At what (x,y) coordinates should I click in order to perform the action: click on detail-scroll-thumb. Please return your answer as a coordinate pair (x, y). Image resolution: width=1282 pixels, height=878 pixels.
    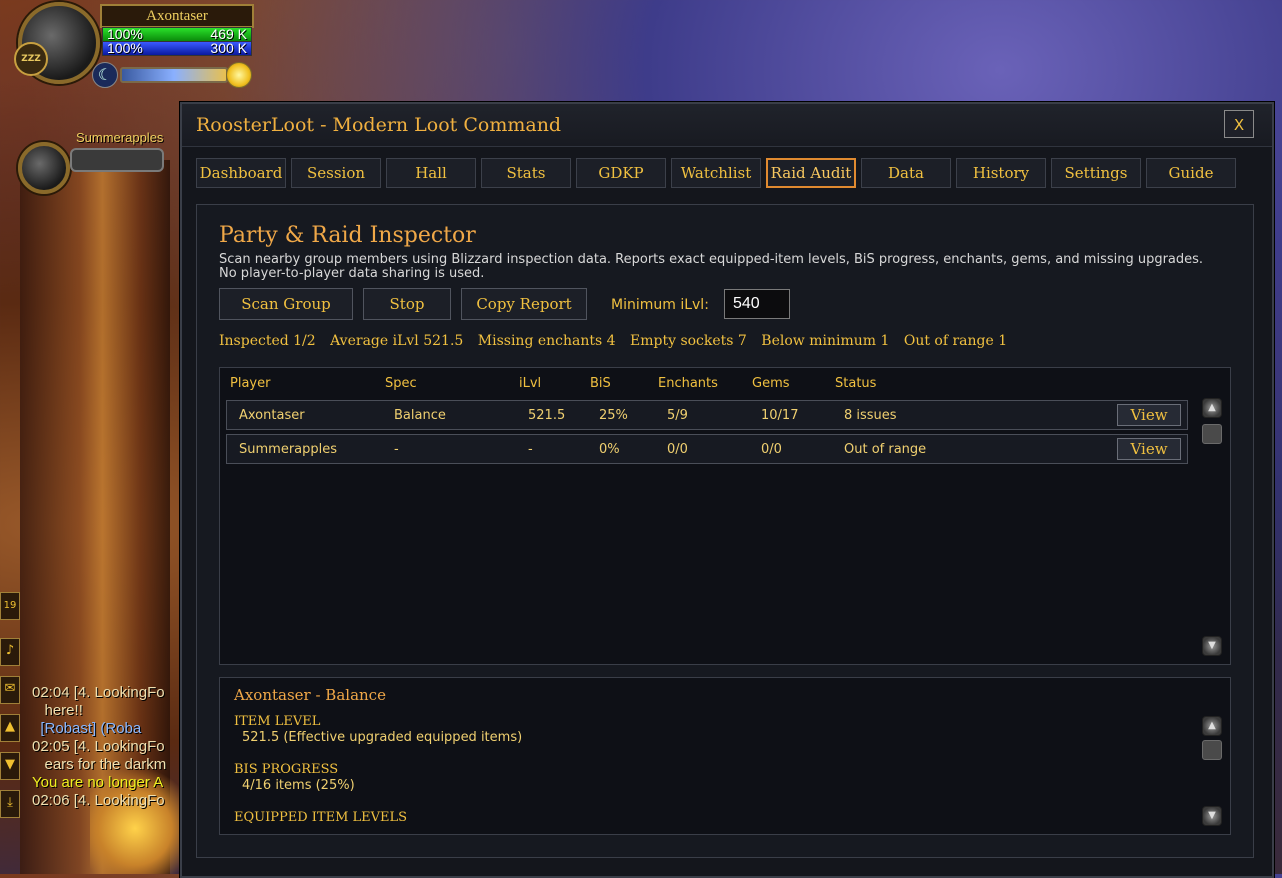
    Looking at the image, I should click on (1212, 750).